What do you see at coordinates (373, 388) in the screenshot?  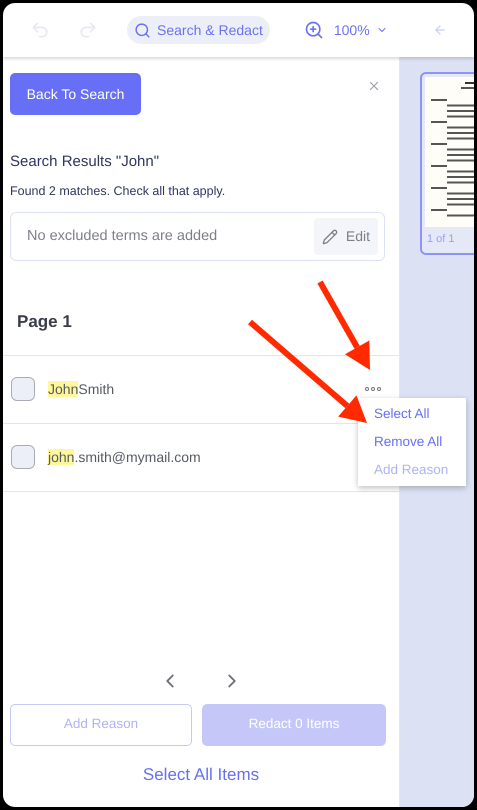 I see `more-icon` at bounding box center [373, 388].